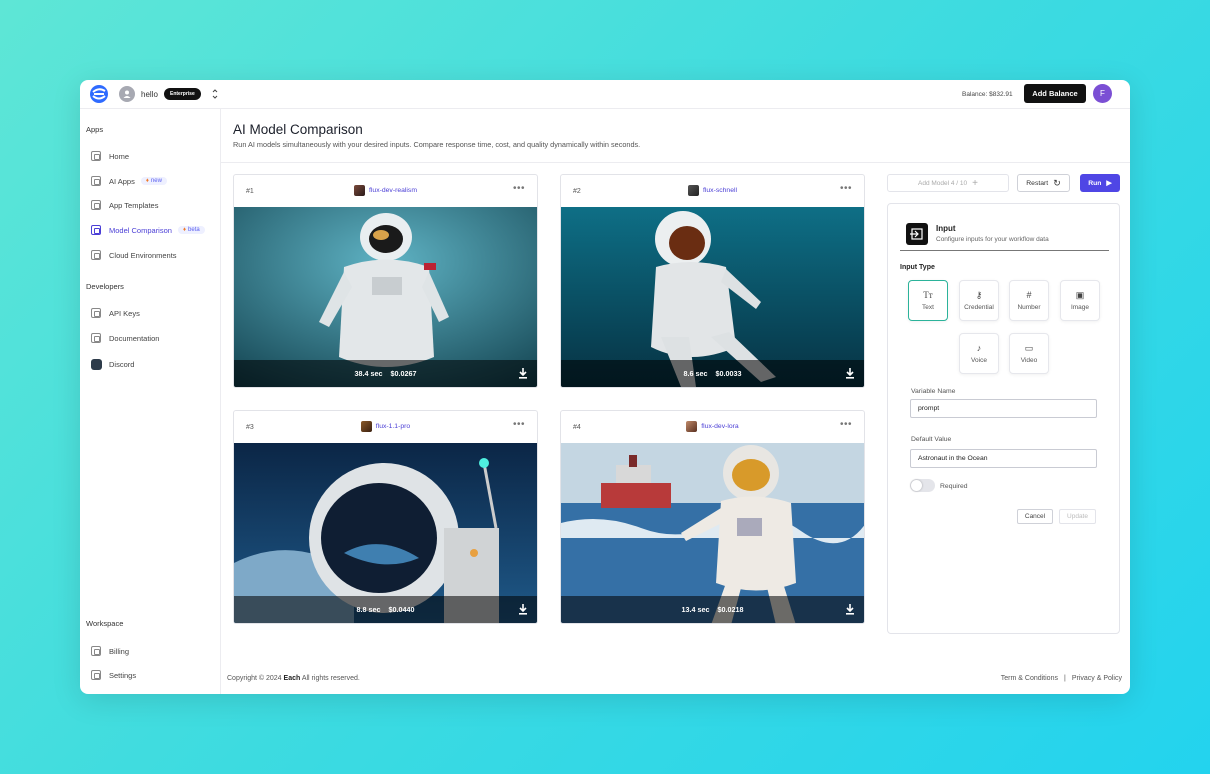 This screenshot has height=774, width=1210. I want to click on run-button: Run ▶, so click(1100, 183).